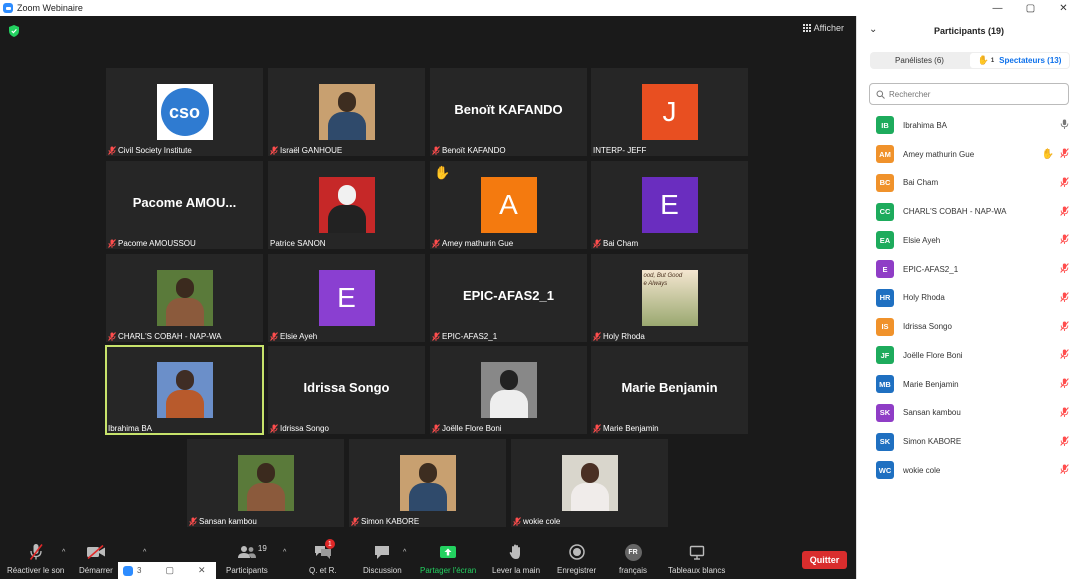 The image size is (1080, 579). Describe the element at coordinates (8, 8) in the screenshot. I see `zoom-logo-icon` at that location.